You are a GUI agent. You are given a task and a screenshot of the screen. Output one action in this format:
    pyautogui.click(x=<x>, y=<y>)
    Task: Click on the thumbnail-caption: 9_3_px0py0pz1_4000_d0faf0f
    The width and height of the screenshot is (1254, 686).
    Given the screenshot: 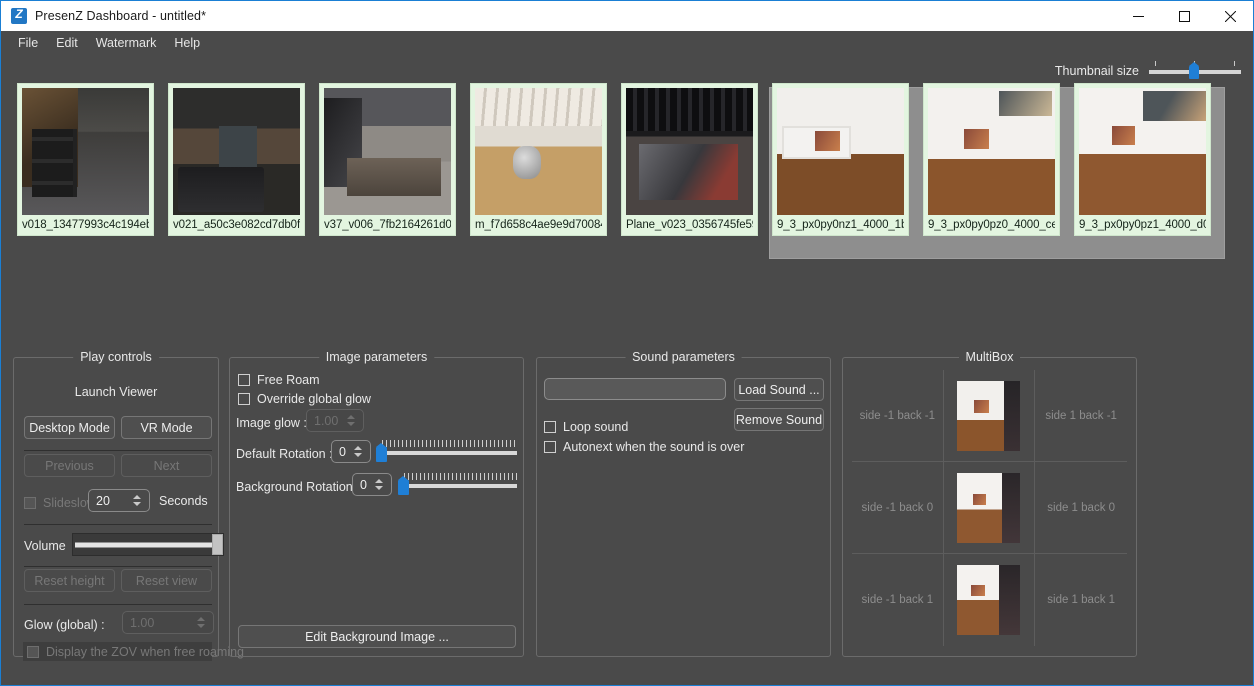 What is the action you would take?
    pyautogui.click(x=1142, y=225)
    